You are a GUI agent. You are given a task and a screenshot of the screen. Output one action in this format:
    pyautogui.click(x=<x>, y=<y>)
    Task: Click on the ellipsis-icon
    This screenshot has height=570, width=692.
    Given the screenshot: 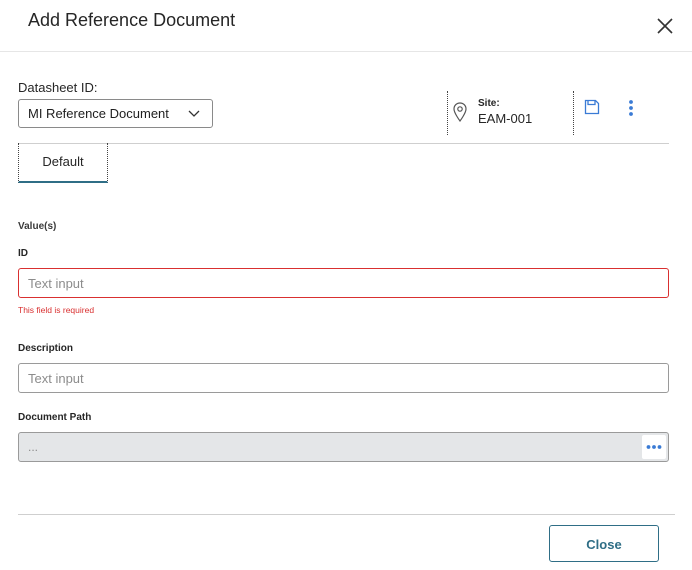 What is the action you would take?
    pyautogui.click(x=654, y=447)
    